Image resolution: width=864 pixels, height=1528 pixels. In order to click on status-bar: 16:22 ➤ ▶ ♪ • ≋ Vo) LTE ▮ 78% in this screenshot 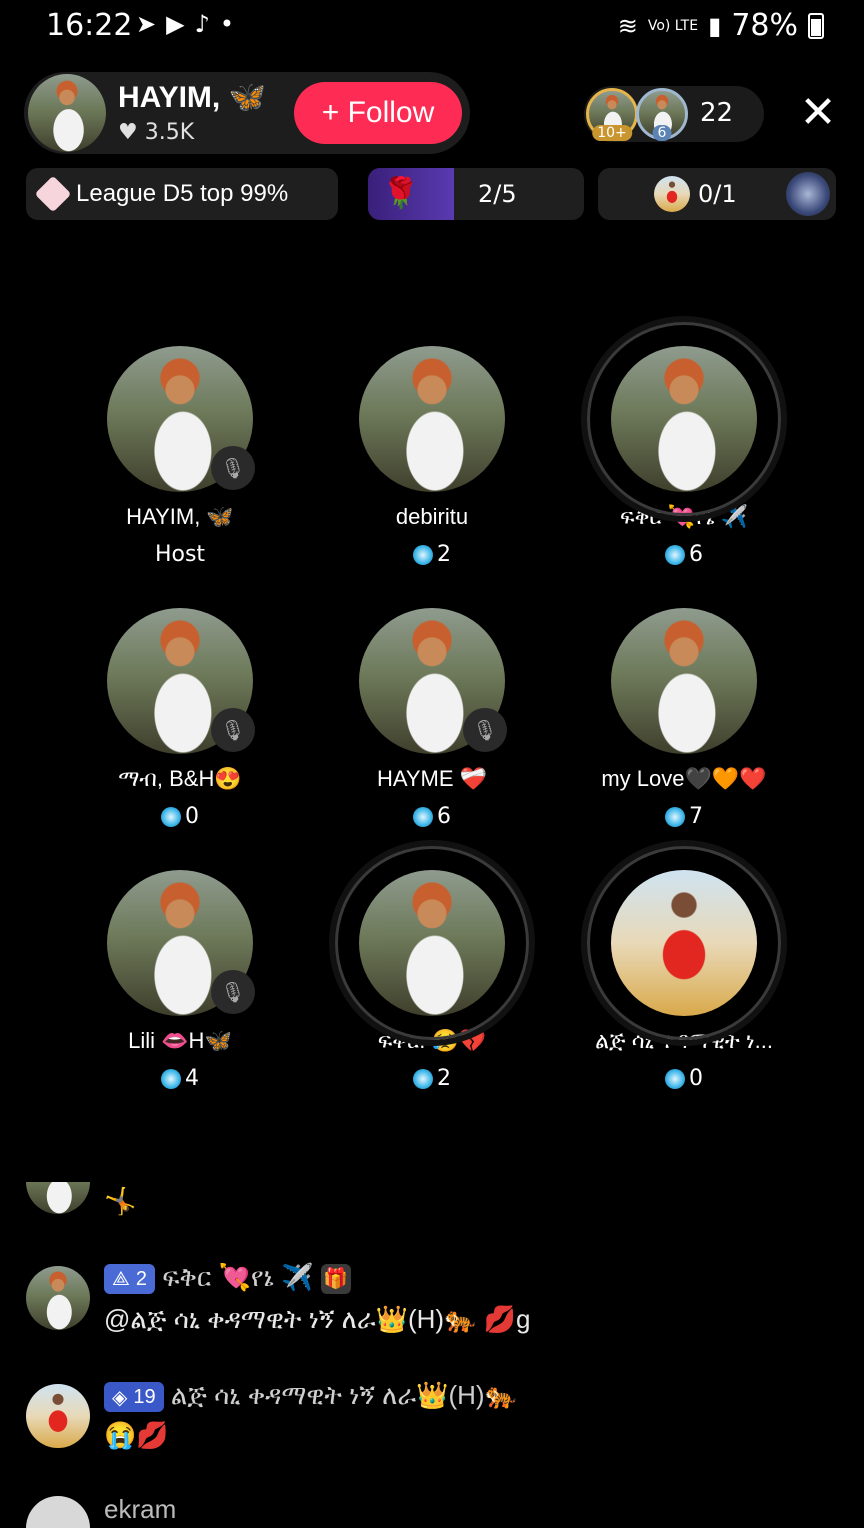, I will do `click(432, 28)`.